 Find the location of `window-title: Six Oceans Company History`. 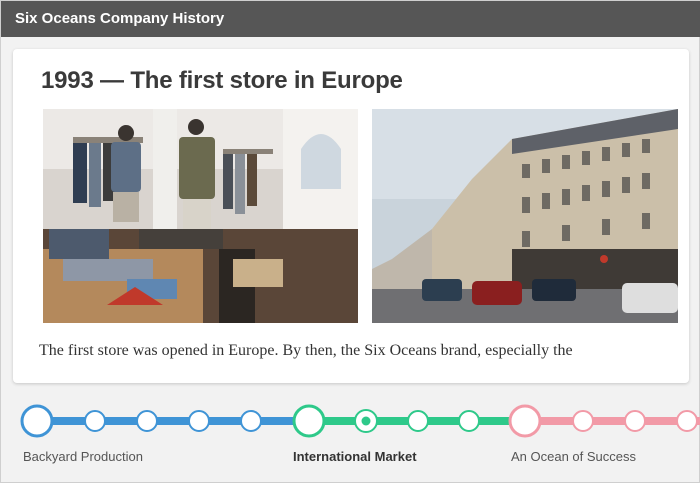

window-title: Six Oceans Company History is located at coordinates (120, 18).